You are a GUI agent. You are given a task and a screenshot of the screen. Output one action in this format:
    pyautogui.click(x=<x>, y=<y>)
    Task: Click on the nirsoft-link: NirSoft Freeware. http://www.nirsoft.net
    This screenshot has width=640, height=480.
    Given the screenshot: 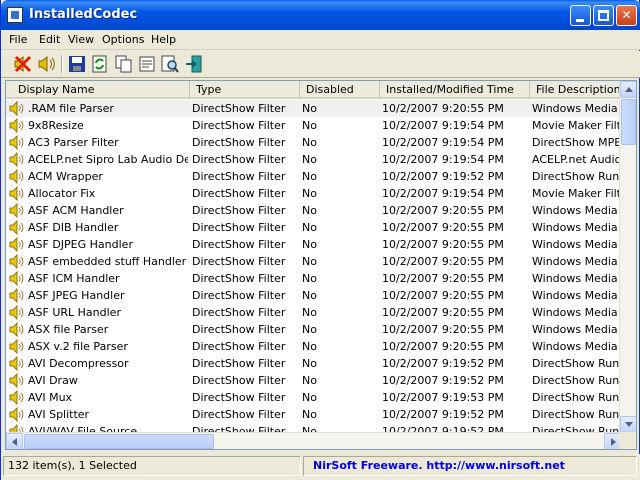 What is the action you would take?
    pyautogui.click(x=439, y=465)
    